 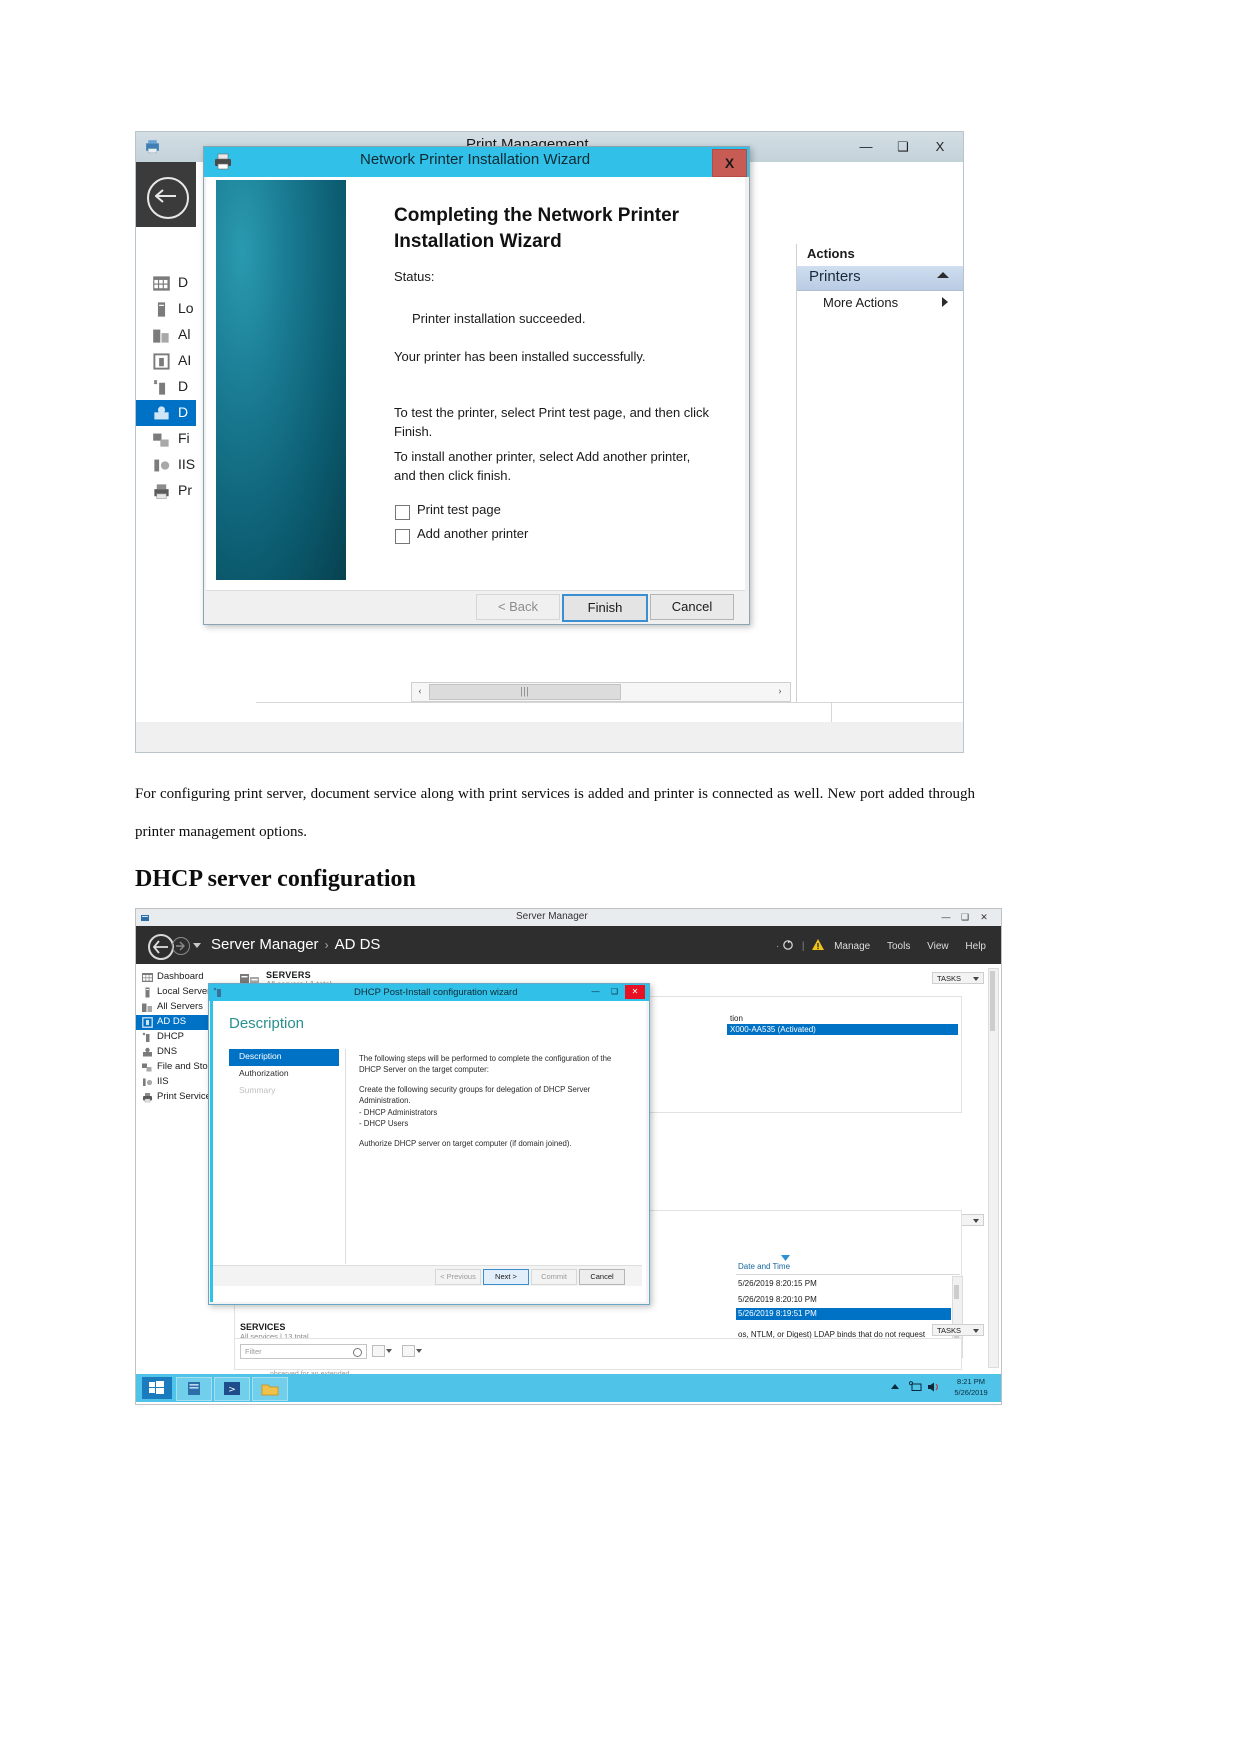 What do you see at coordinates (147, 1052) in the screenshot?
I see `dns-icon` at bounding box center [147, 1052].